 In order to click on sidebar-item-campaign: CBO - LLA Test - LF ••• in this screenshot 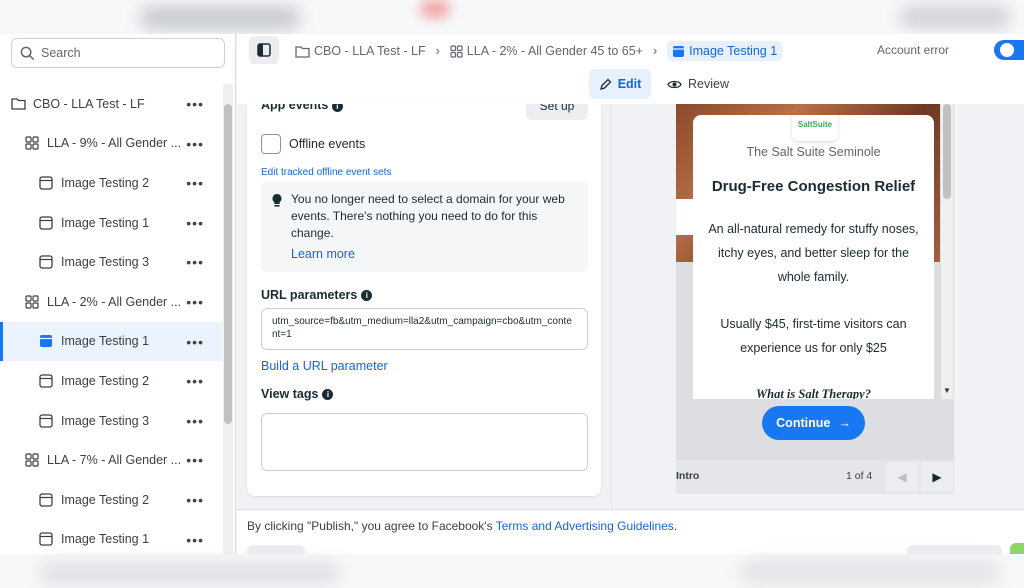, I will do `click(111, 104)`.